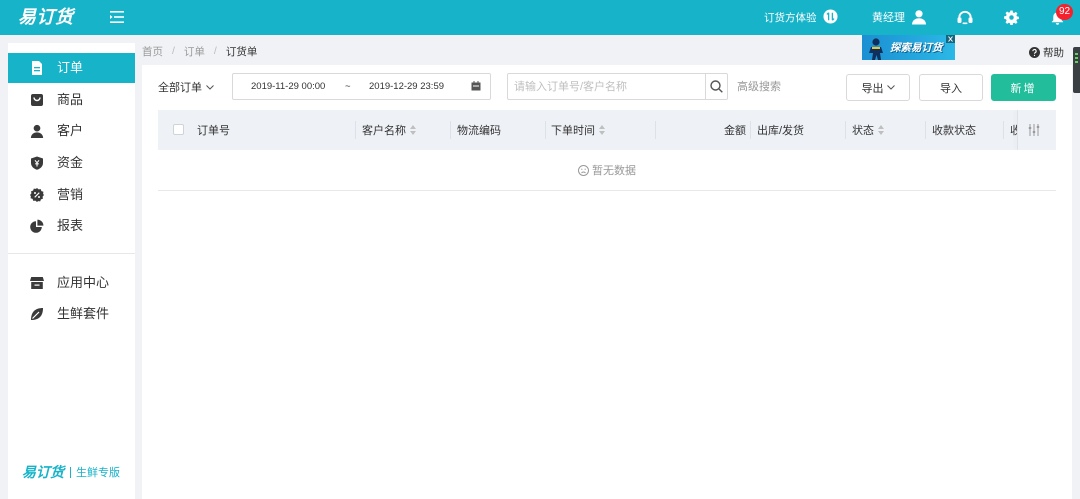 The width and height of the screenshot is (1080, 499). Describe the element at coordinates (830, 16) in the screenshot. I see `switch-icon` at that location.